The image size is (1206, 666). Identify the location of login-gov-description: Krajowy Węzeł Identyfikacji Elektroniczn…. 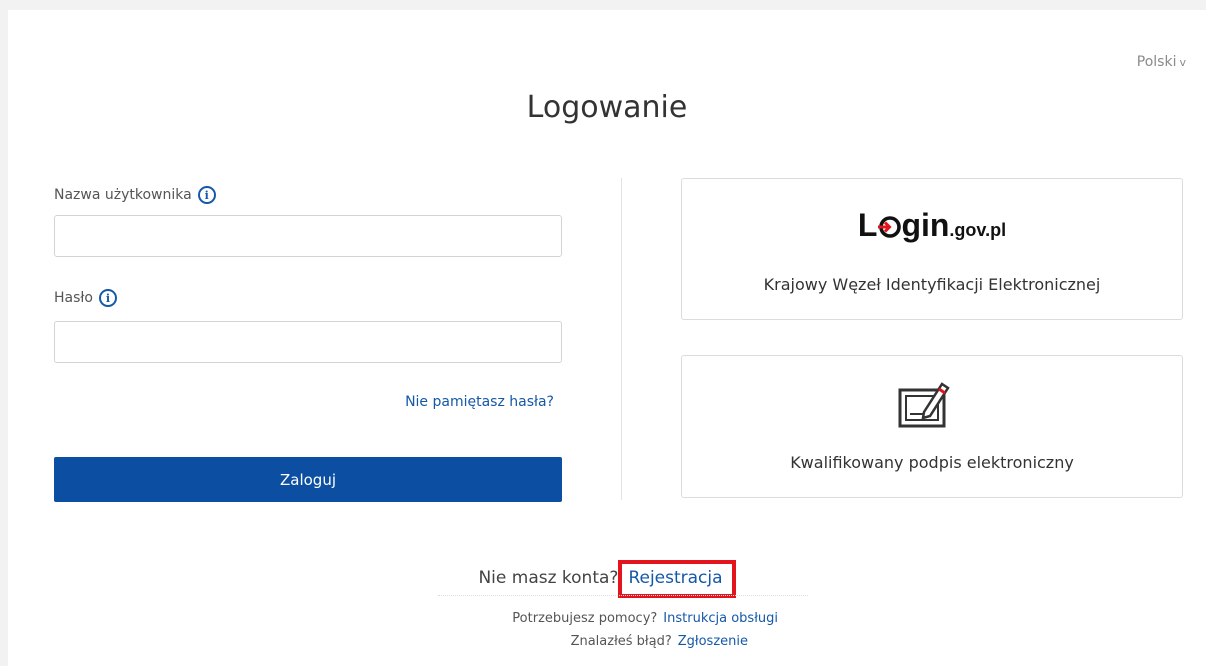
(932, 284).